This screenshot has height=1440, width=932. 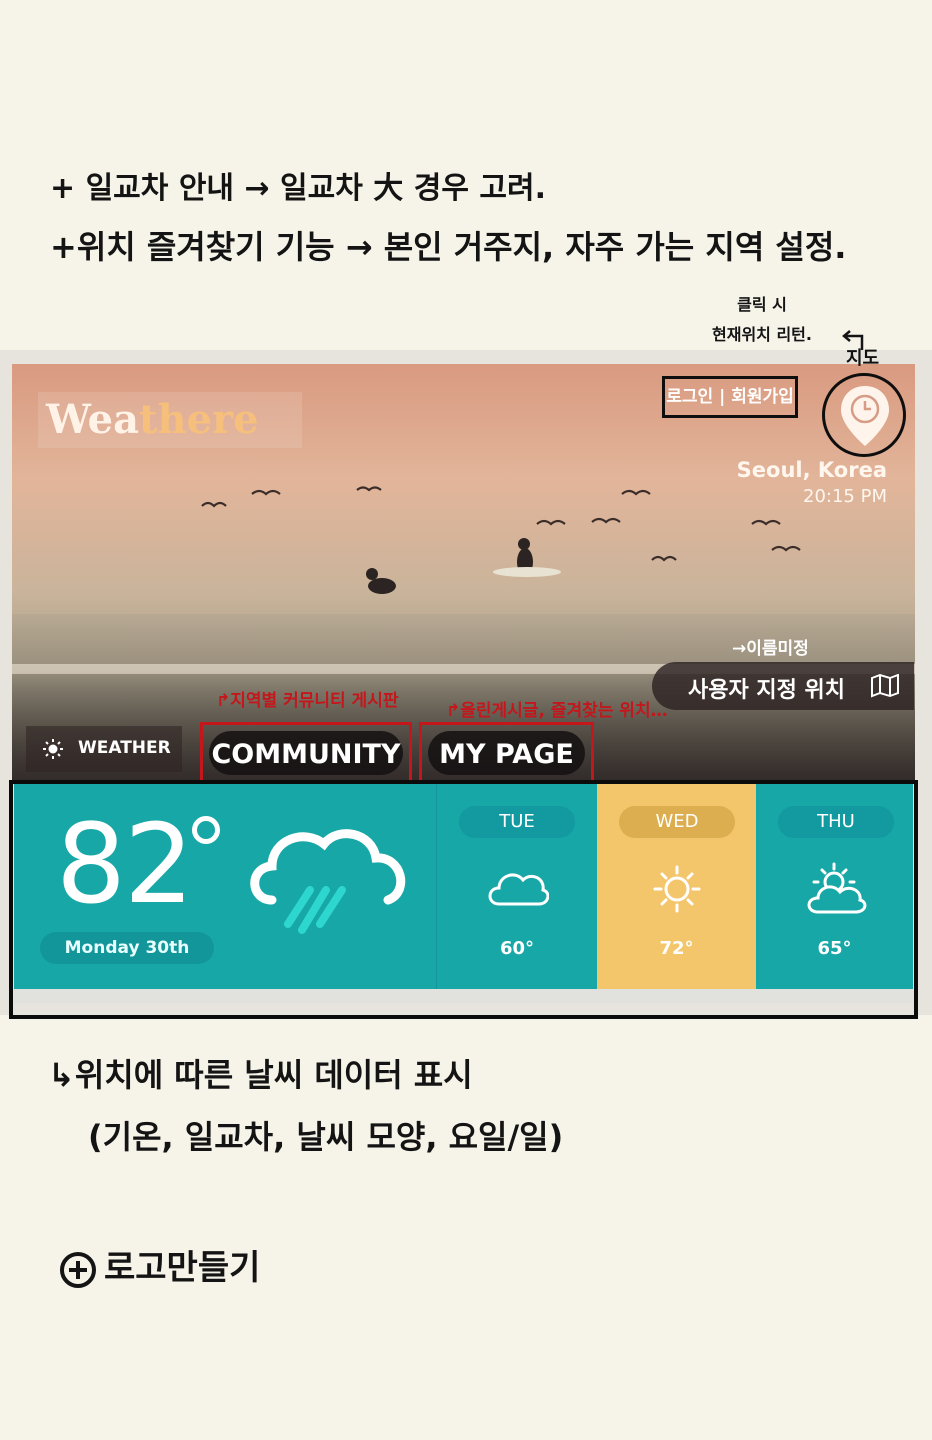 What do you see at coordinates (298, 188) in the screenshot?
I see `note-temperature-range: + 일교차 안내 → 일교차 大 경우 고려.` at bounding box center [298, 188].